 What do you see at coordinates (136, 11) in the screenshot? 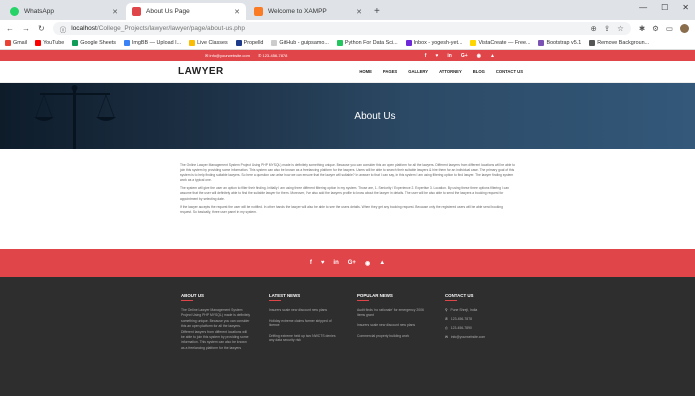
I see `site-favicon-icon` at bounding box center [136, 11].